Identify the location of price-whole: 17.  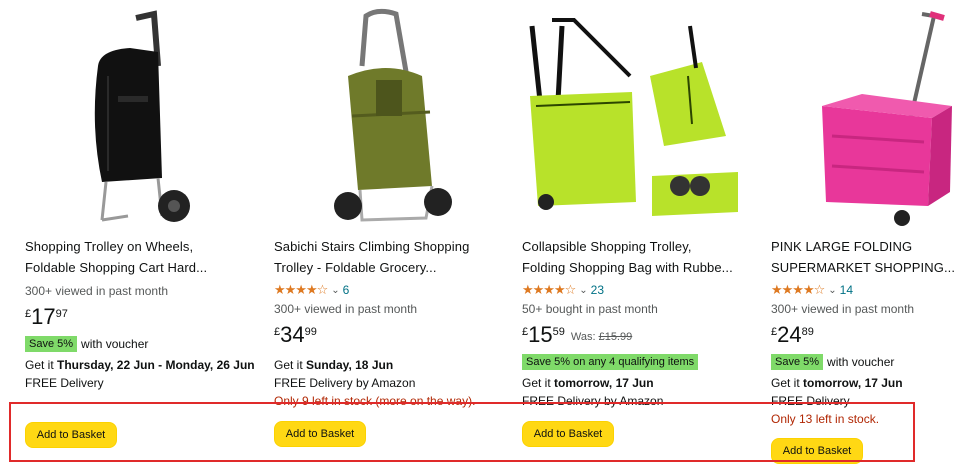
(43, 316).